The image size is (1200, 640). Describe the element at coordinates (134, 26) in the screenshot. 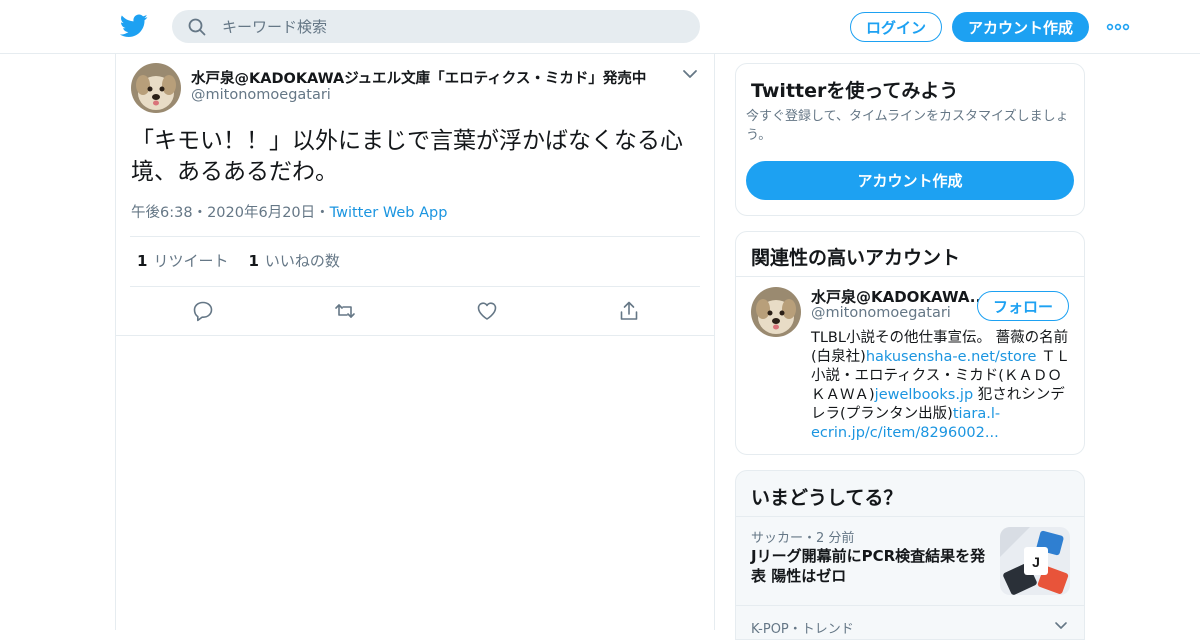

I see `twitter-bird-icon` at that location.